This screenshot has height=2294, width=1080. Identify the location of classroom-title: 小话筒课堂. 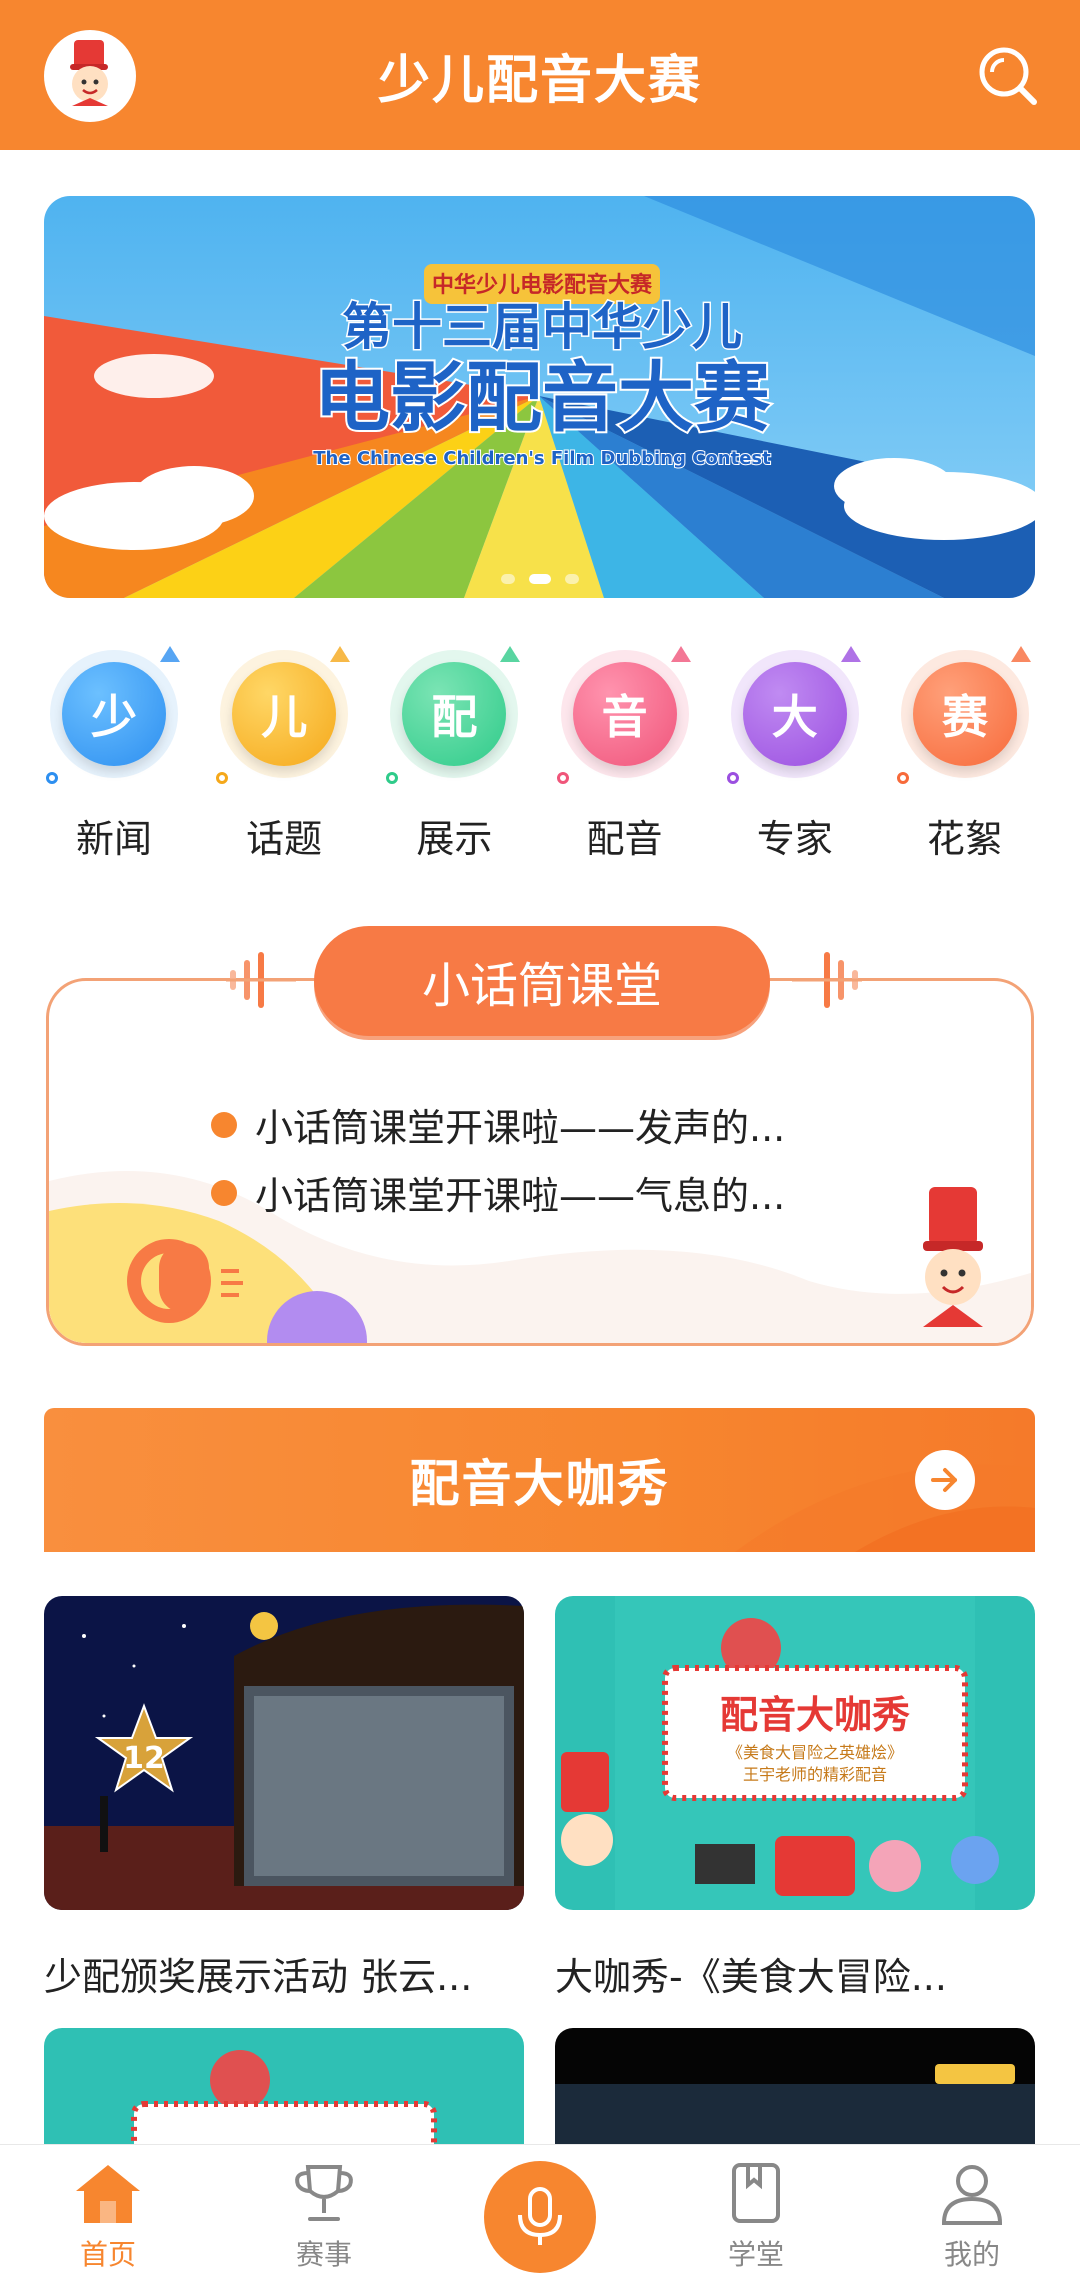
(542, 981).